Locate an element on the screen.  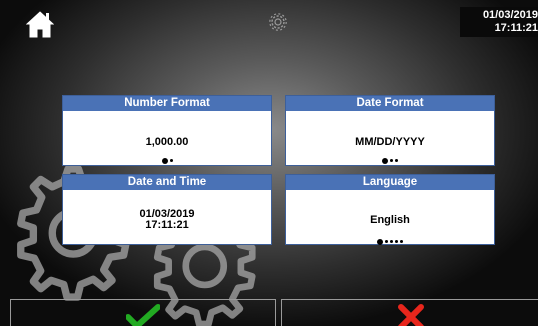
header-datetime: 01/03/2019 17:11:21 is located at coordinates (502, 22).